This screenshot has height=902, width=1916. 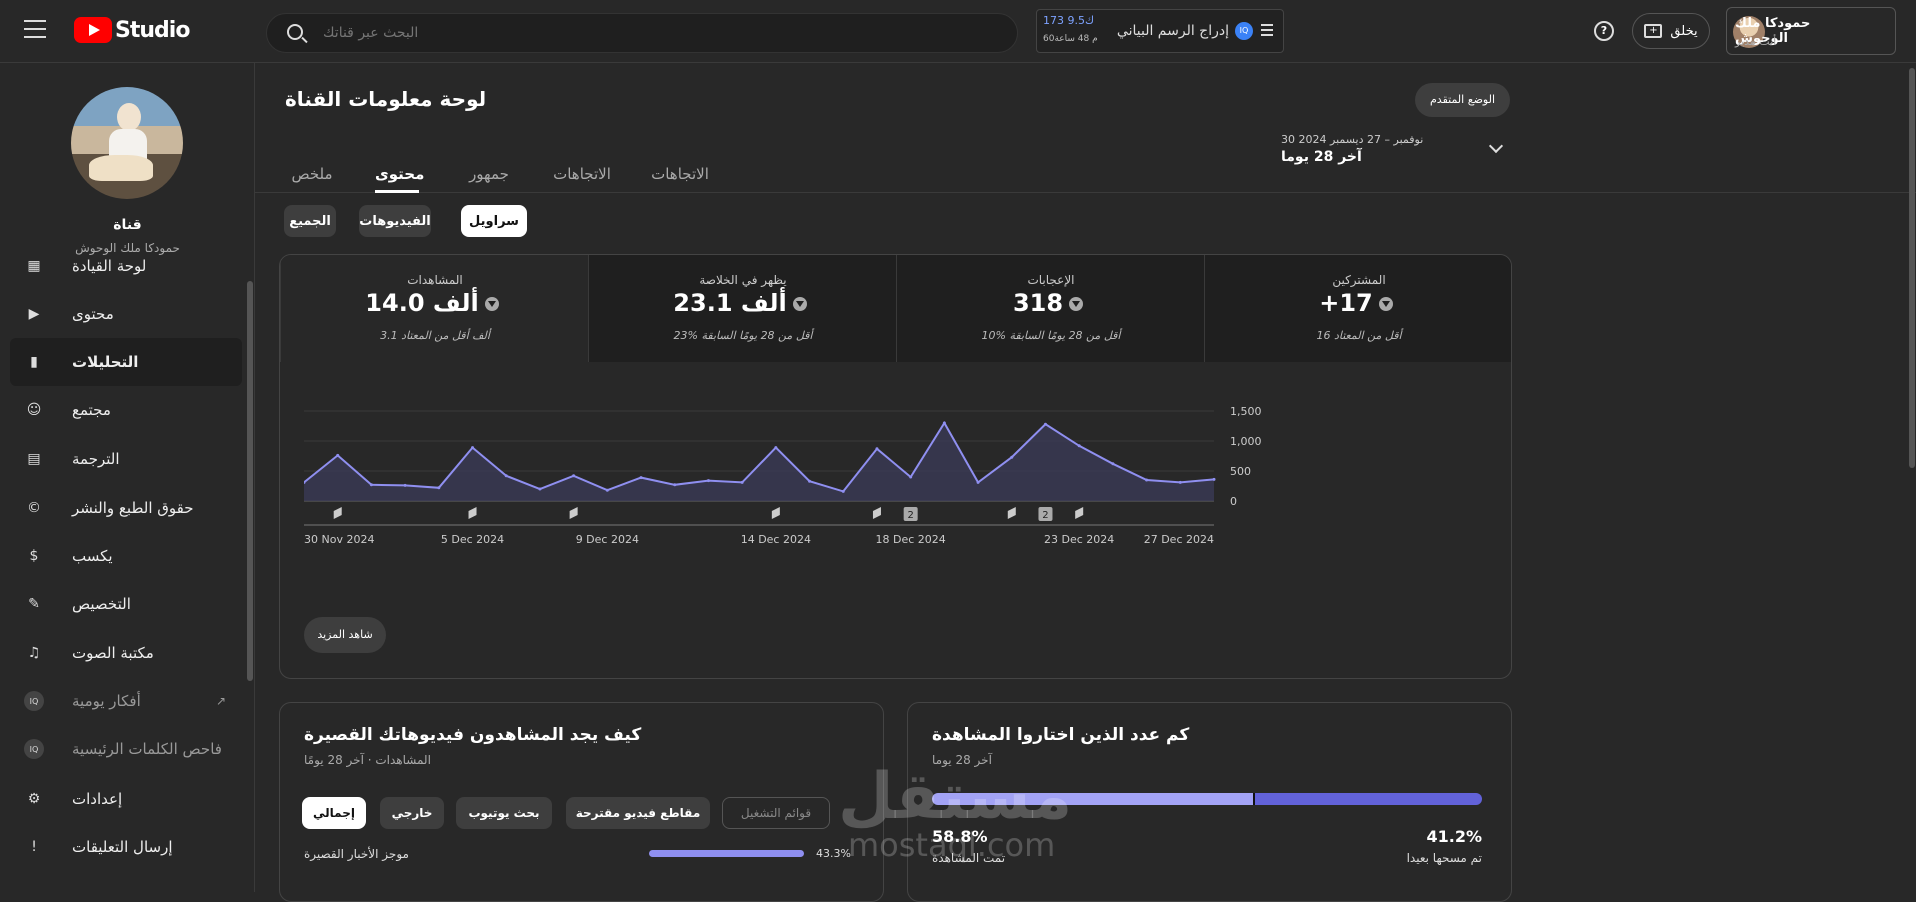 What do you see at coordinates (34, 314) in the screenshot?
I see `content-icon: ▶` at bounding box center [34, 314].